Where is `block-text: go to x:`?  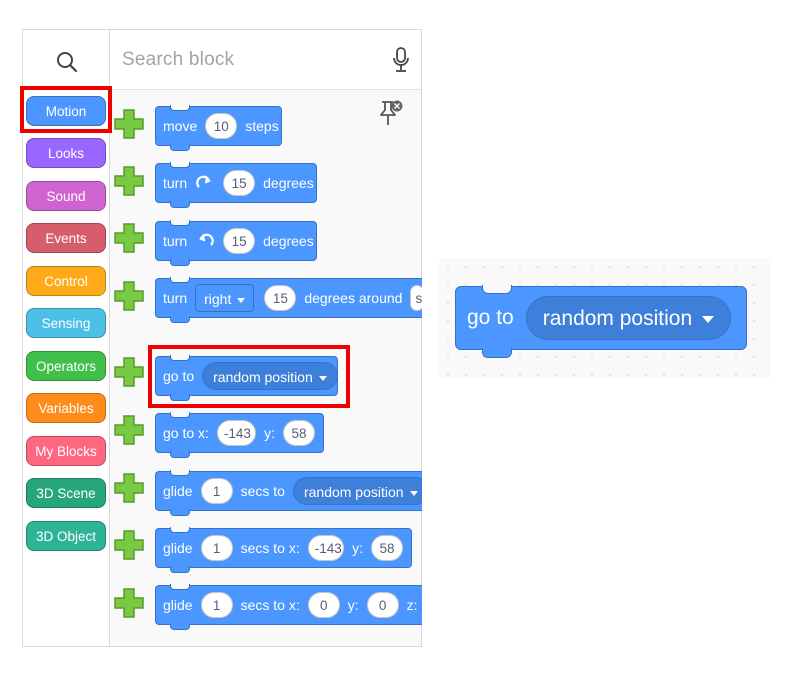 block-text: go to x: is located at coordinates (186, 433).